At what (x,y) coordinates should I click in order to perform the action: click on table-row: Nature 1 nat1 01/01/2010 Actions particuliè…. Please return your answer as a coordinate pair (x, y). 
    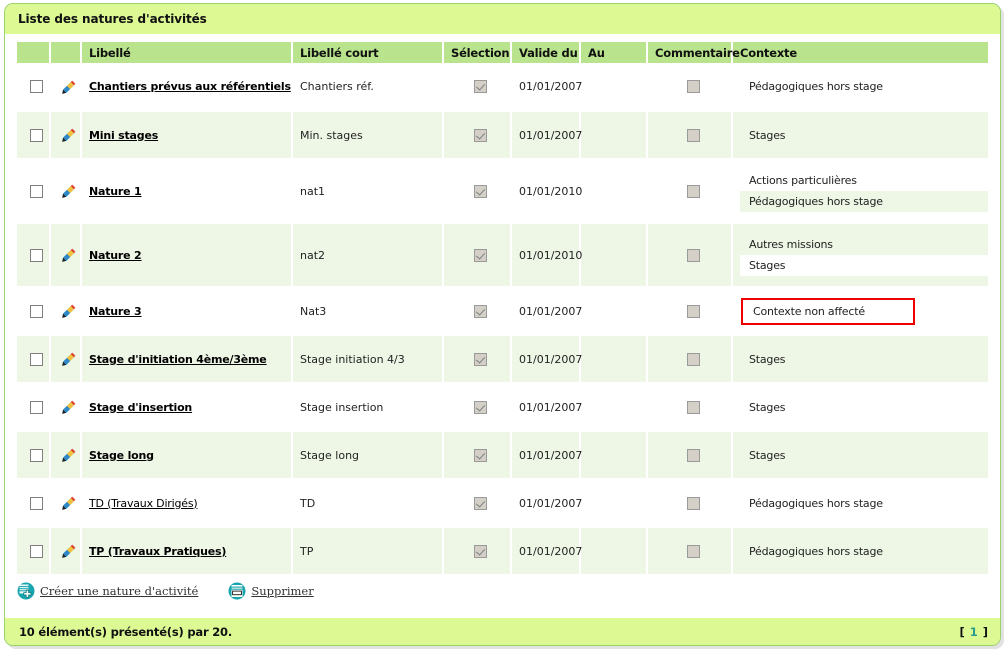
    Looking at the image, I should click on (502, 191).